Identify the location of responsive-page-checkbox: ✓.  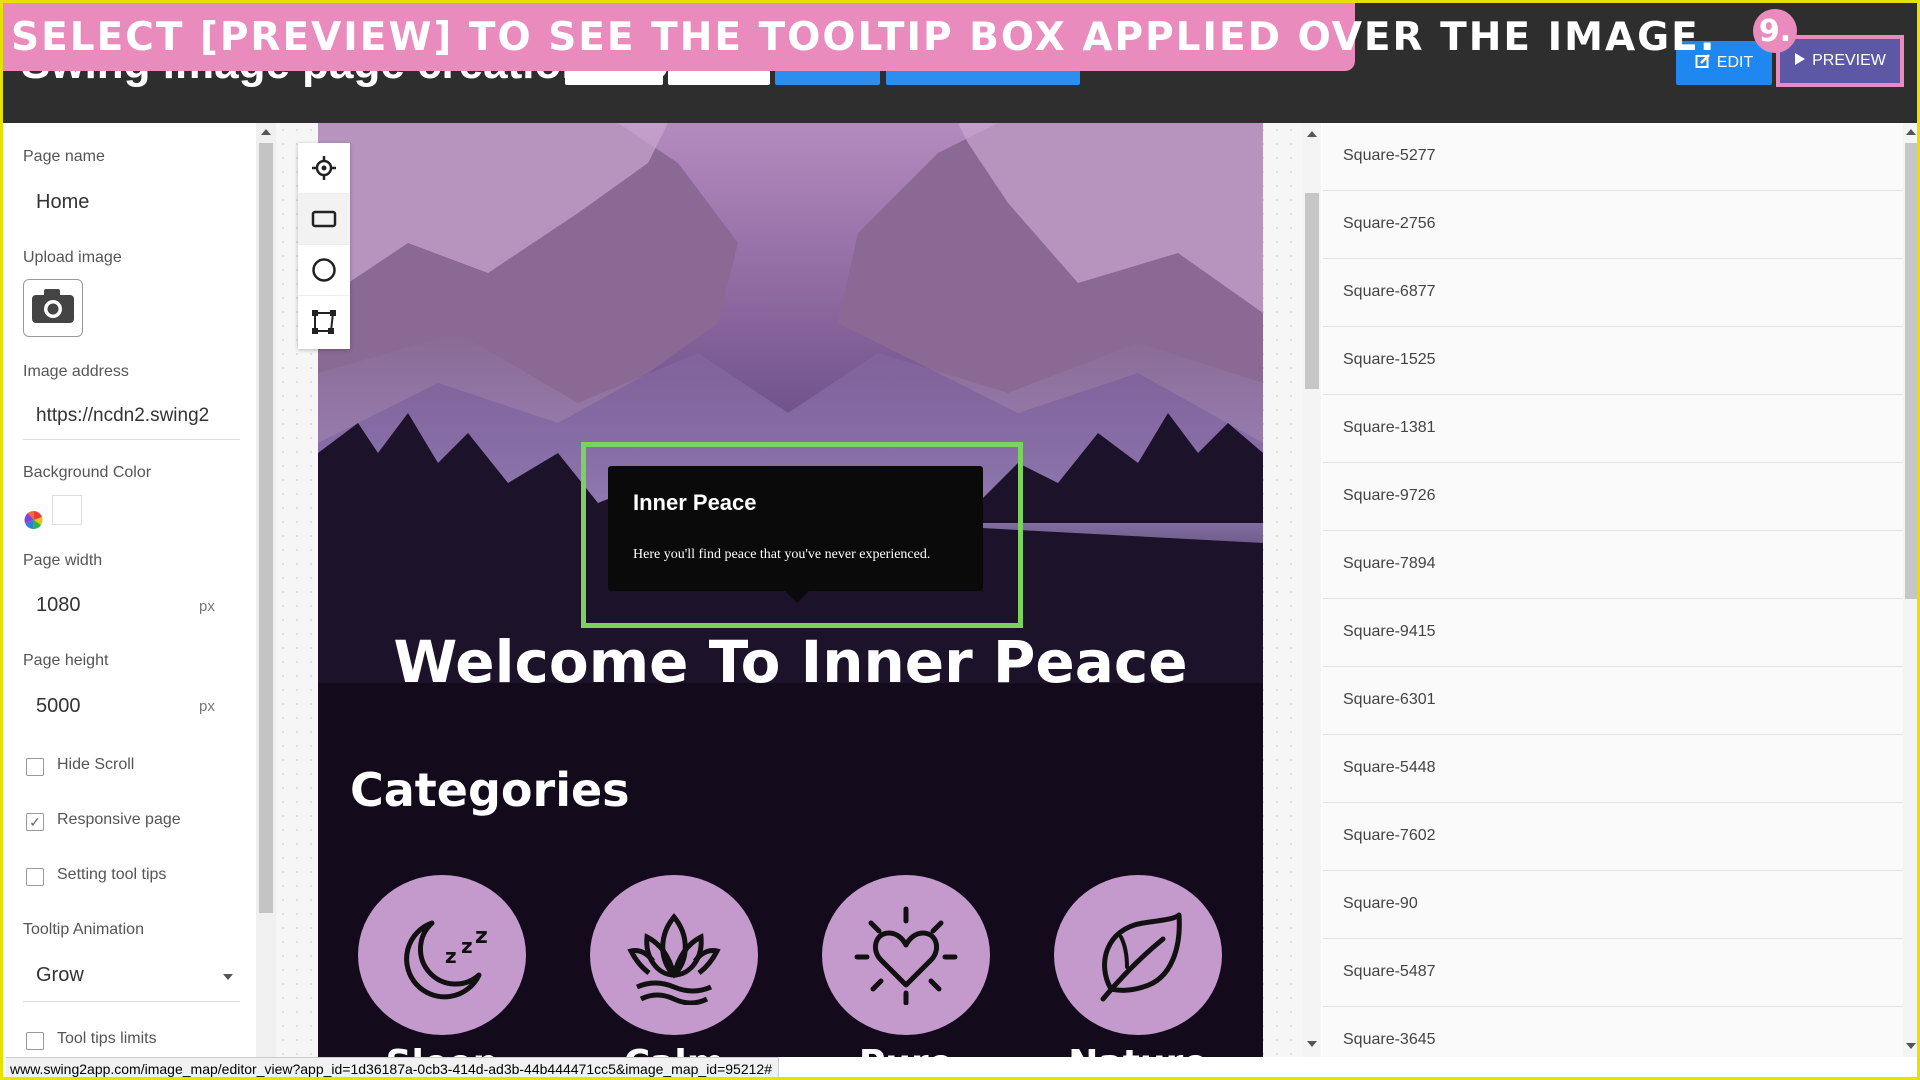
(35, 822).